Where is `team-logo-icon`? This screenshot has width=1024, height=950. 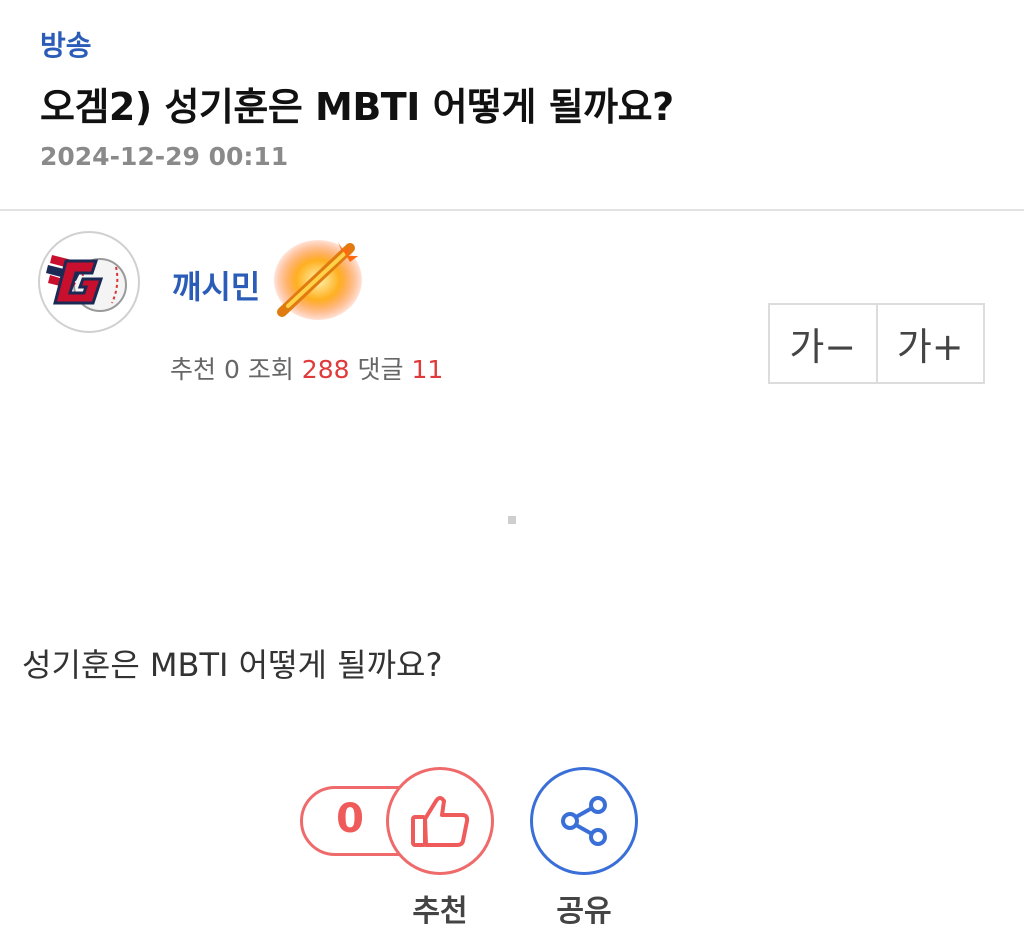
team-logo-icon is located at coordinates (86, 283).